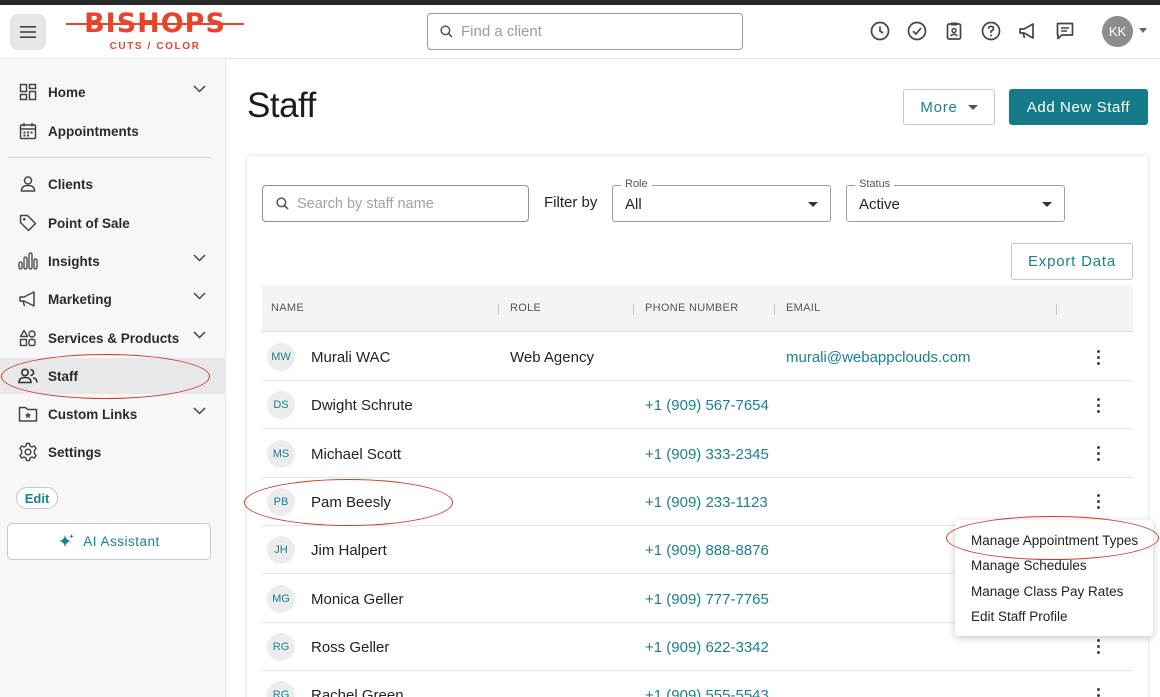  What do you see at coordinates (954, 31) in the screenshot?
I see `clipboard-person-icon` at bounding box center [954, 31].